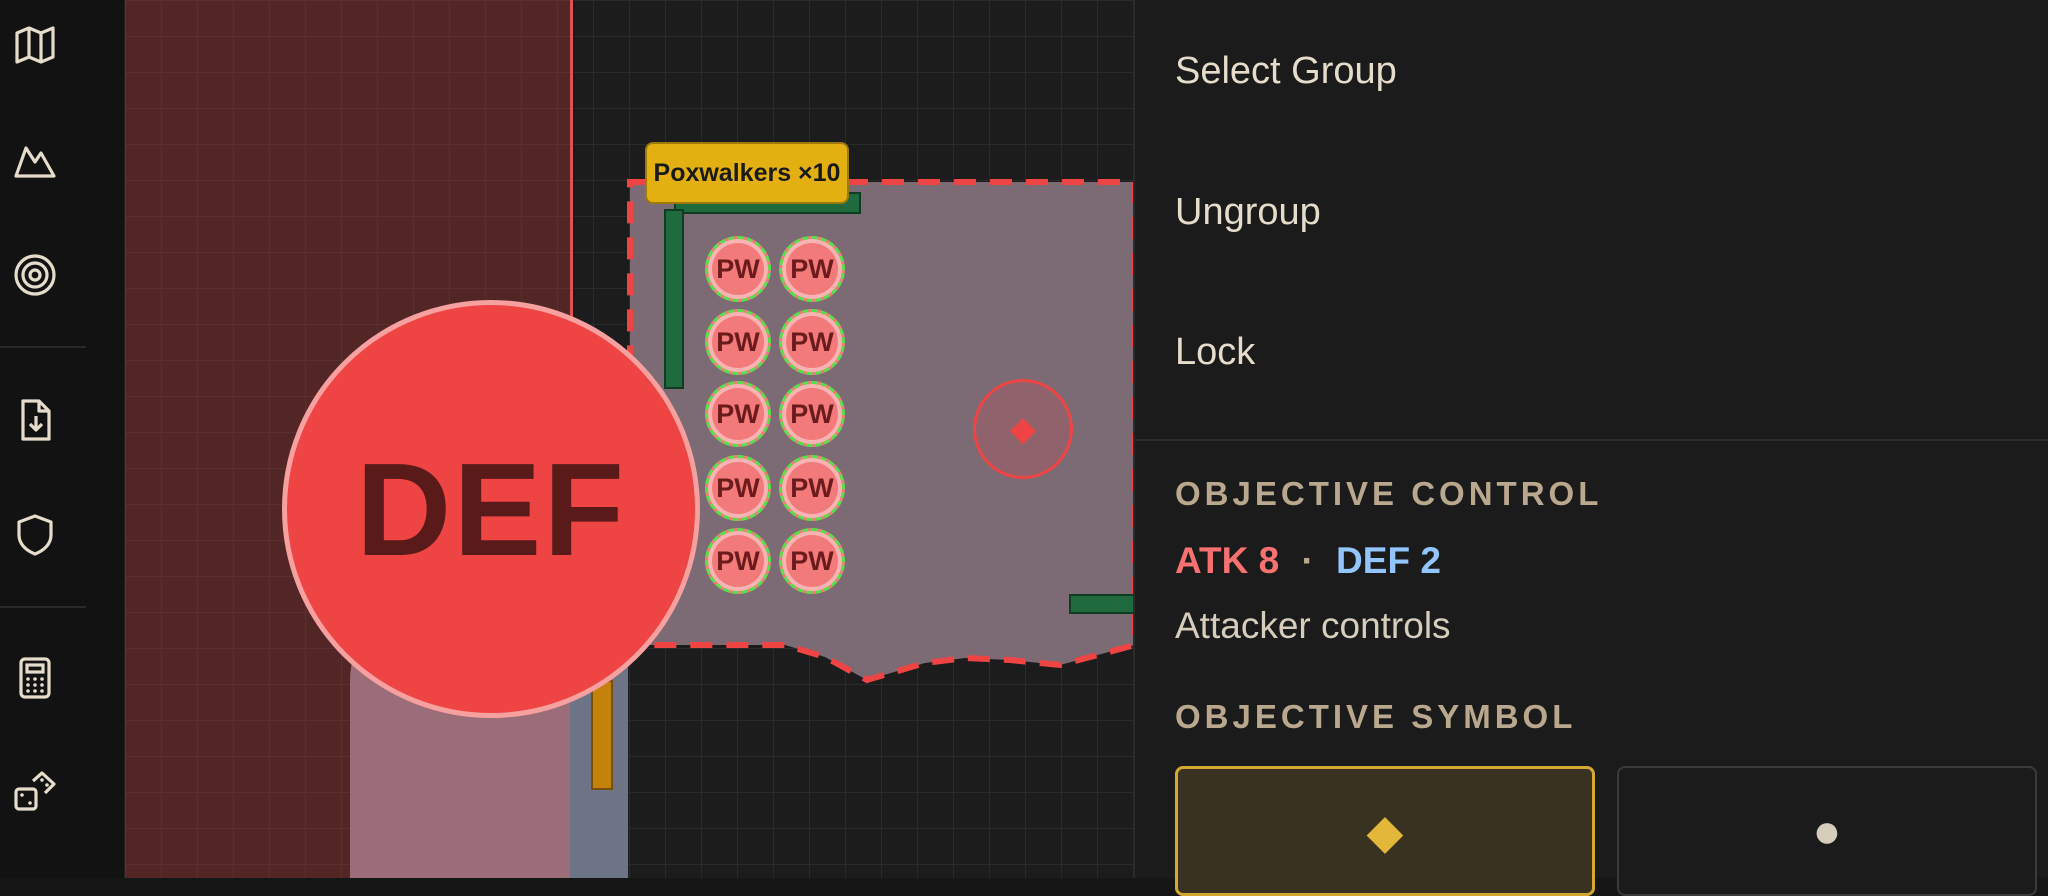 Image resolution: width=2048 pixels, height=896 pixels. I want to click on shield-icon, so click(35, 535).